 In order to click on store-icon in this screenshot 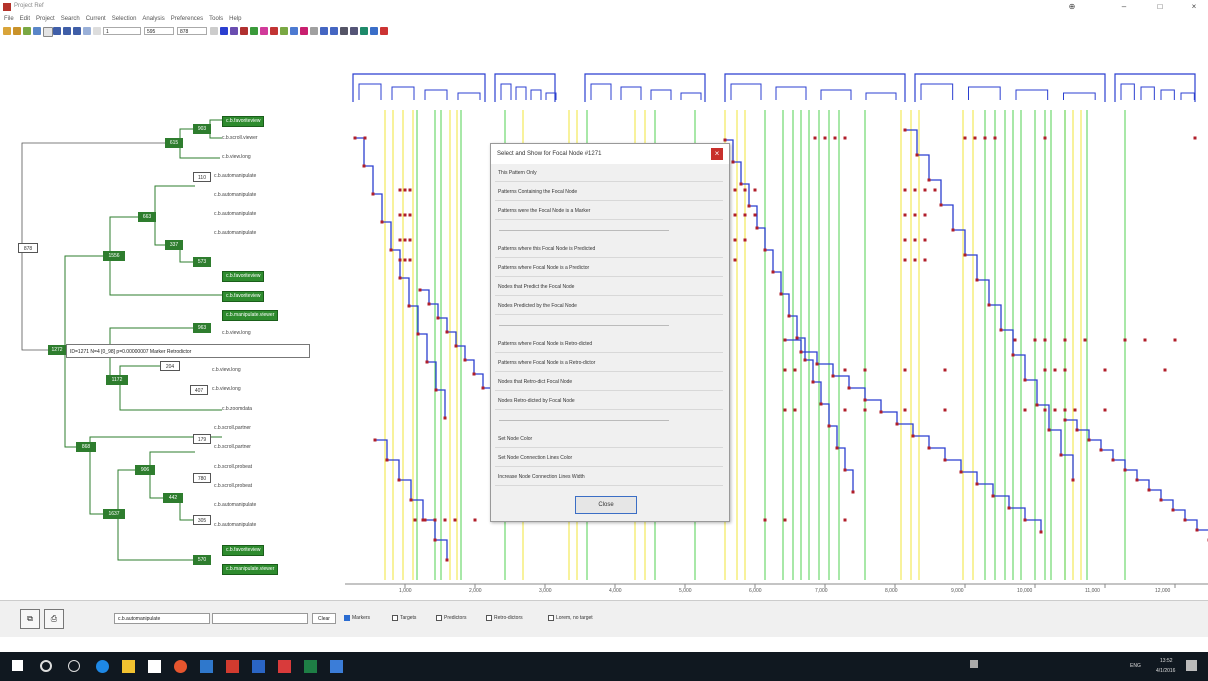, I will do `click(154, 666)`.